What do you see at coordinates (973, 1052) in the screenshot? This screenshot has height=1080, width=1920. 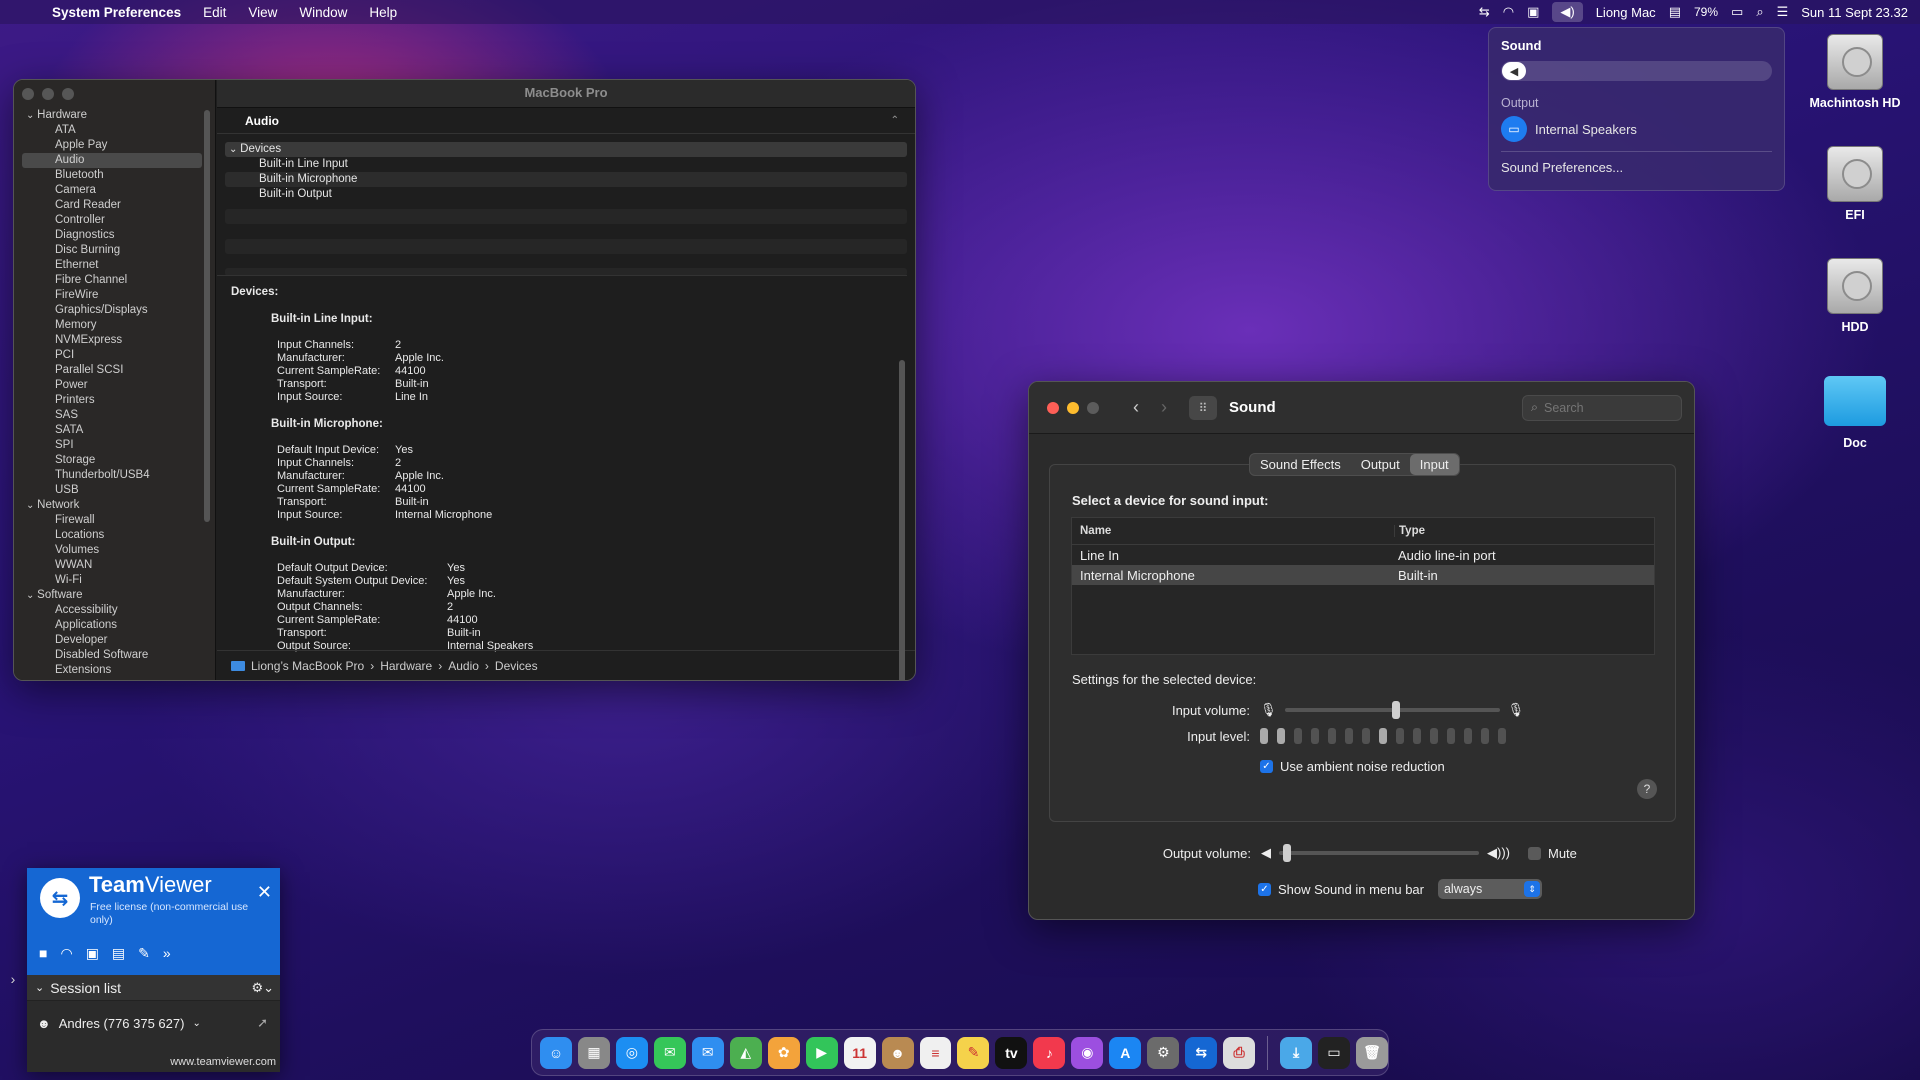 I see `dock-notes-icon: ✎` at bounding box center [973, 1052].